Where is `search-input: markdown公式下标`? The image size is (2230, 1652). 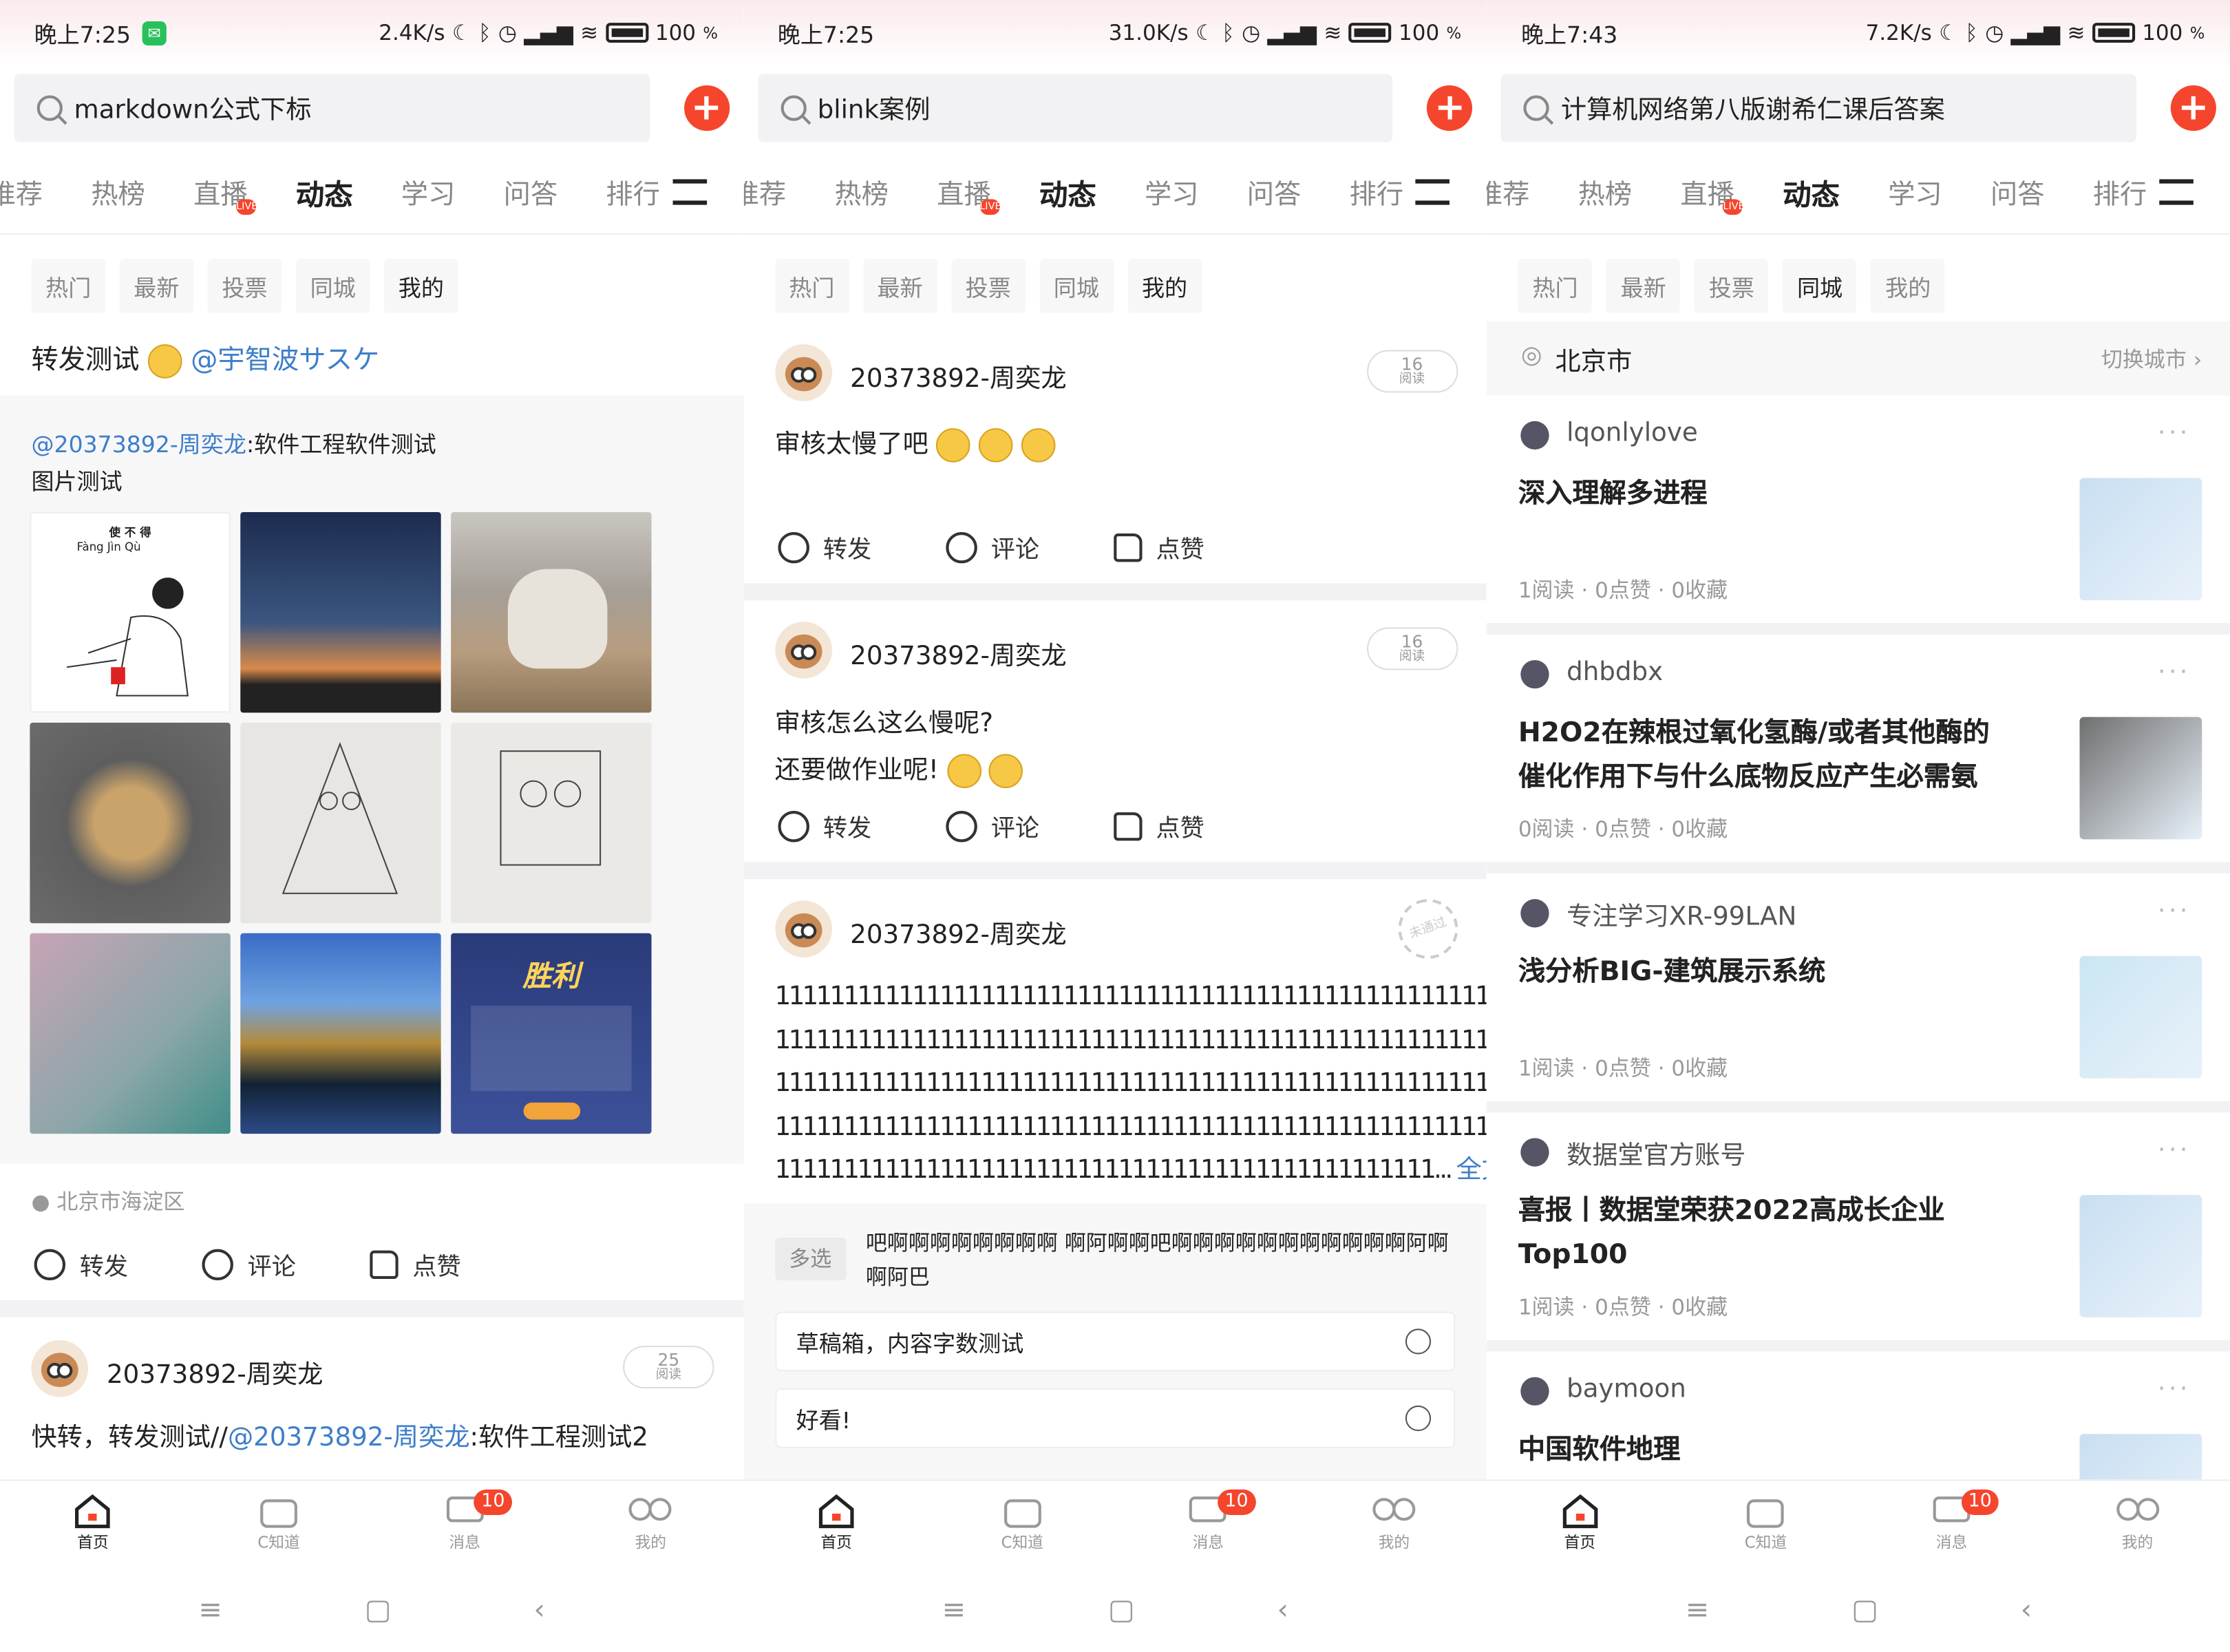 search-input: markdown公式下标 is located at coordinates (332, 108).